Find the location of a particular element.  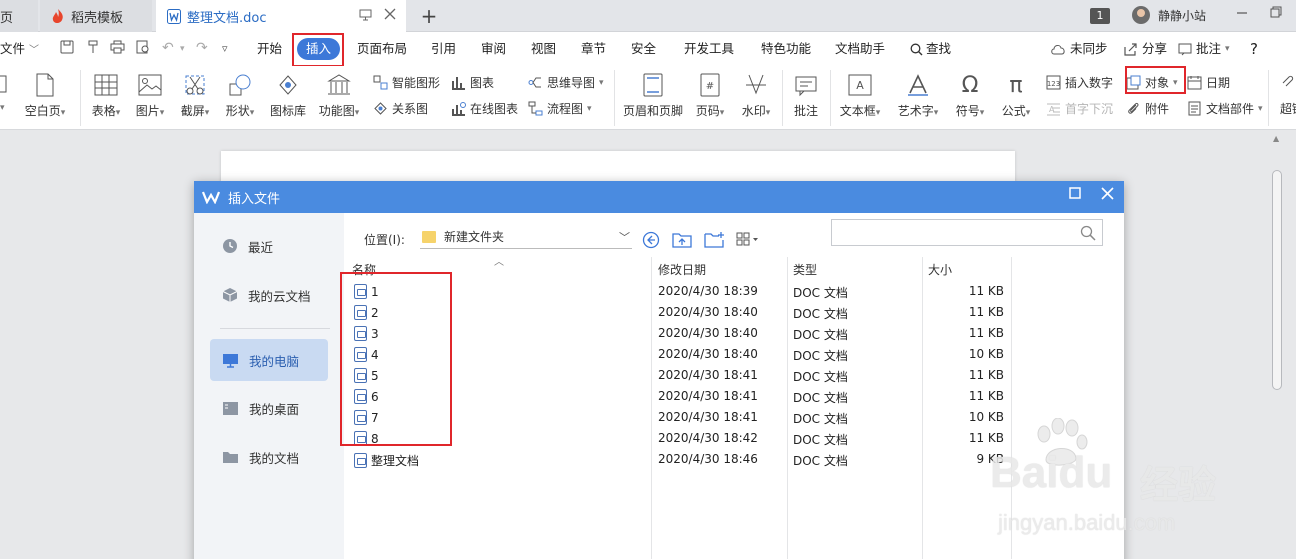

menu-find: 查找 is located at coordinates (930, 49).